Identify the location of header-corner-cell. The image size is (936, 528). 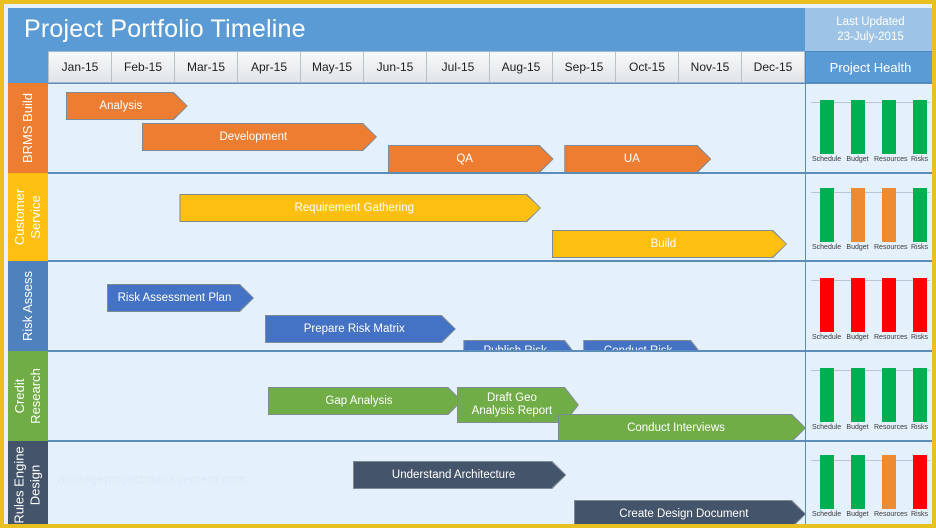
(28, 67).